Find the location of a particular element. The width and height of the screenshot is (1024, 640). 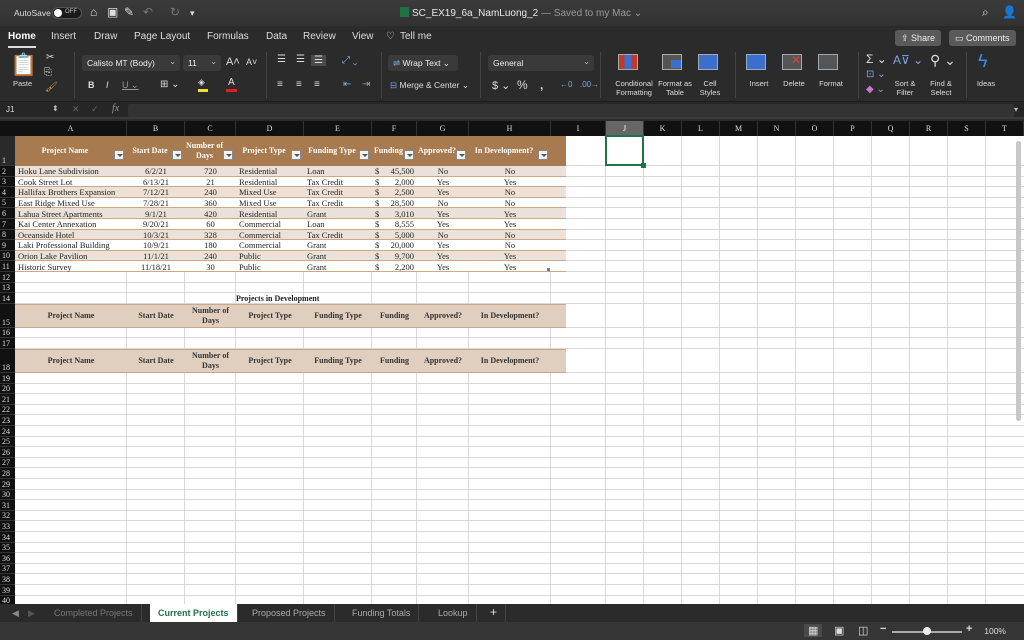

table-cell: Cook Street Lot is located at coordinates (71, 182).